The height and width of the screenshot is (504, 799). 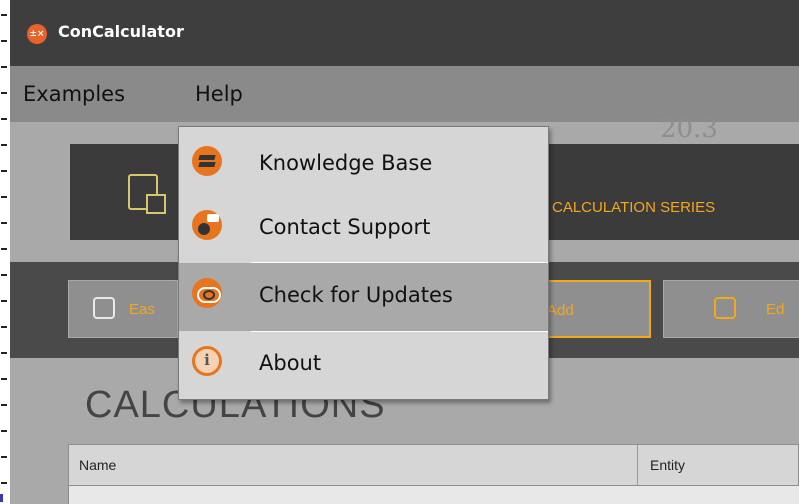 What do you see at coordinates (121, 31) in the screenshot?
I see `window-title: ConCalculator` at bounding box center [121, 31].